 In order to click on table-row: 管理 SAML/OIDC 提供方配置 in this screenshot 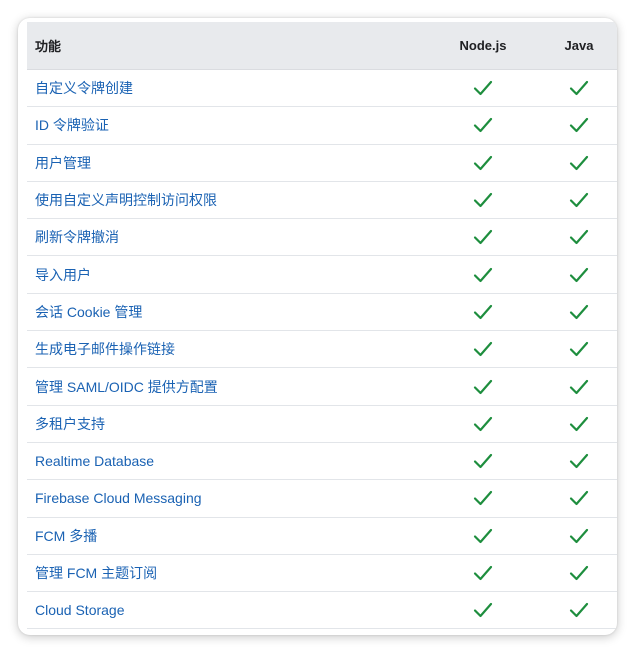, I will do `click(322, 387)`.